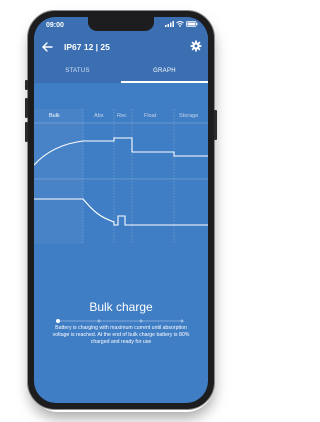 The image size is (320, 422). What do you see at coordinates (121, 307) in the screenshot?
I see `phase-title: Bulk charge` at bounding box center [121, 307].